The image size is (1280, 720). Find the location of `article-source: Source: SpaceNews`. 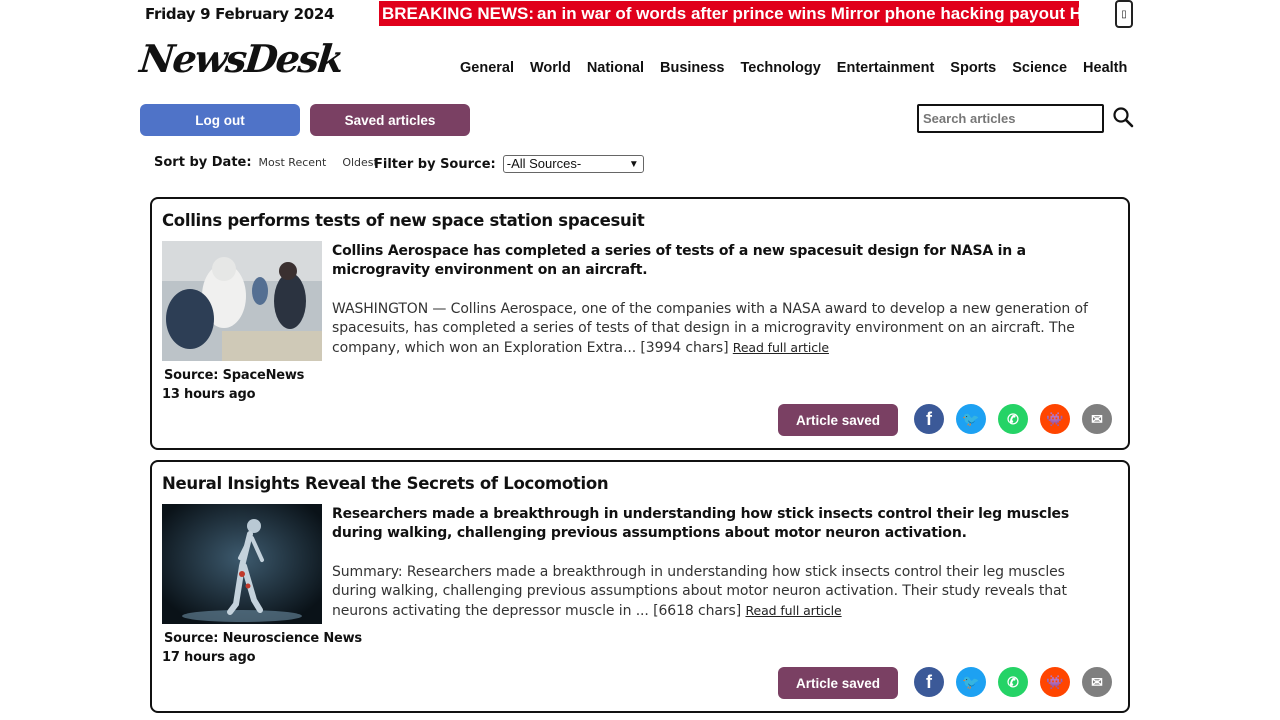

article-source: Source: SpaceNews is located at coordinates (234, 375).